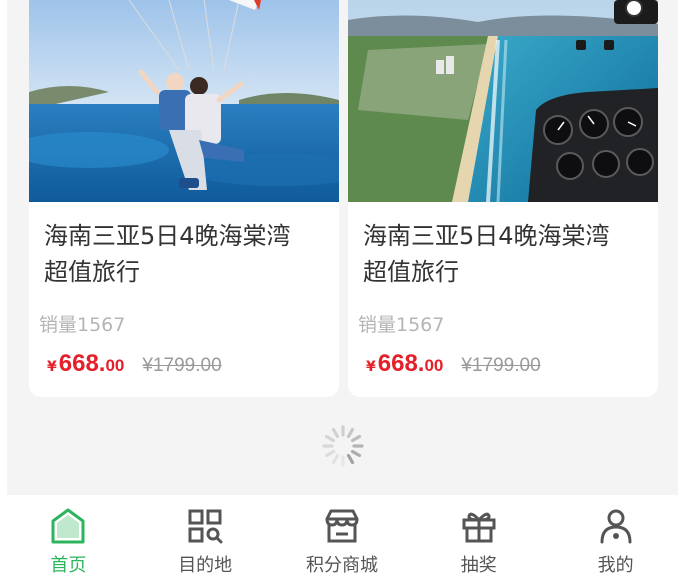  I want to click on tab-destination: 目的地, so click(205, 539).